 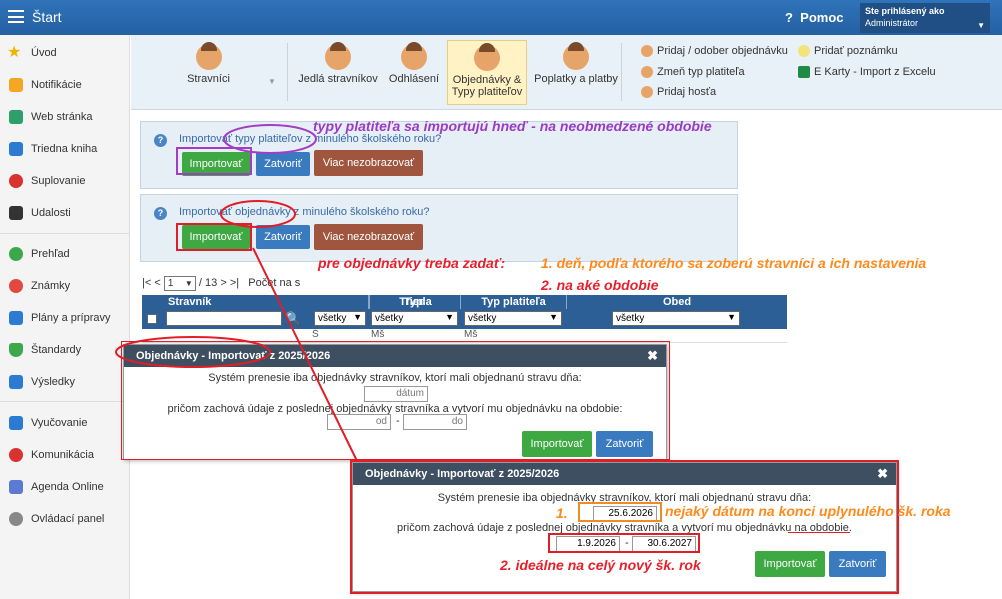 I want to click on link-label: Pridať poznámku, so click(x=856, y=51).